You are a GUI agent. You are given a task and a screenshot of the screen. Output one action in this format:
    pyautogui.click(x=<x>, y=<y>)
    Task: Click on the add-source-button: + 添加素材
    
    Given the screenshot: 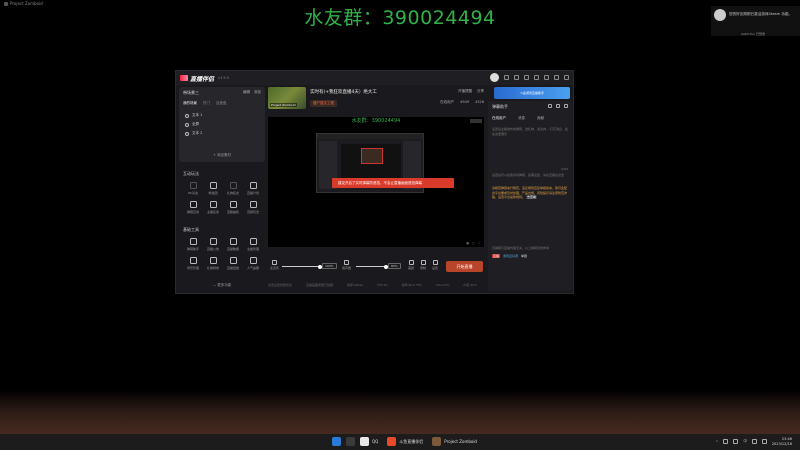 What is the action you would take?
    pyautogui.click(x=222, y=155)
    